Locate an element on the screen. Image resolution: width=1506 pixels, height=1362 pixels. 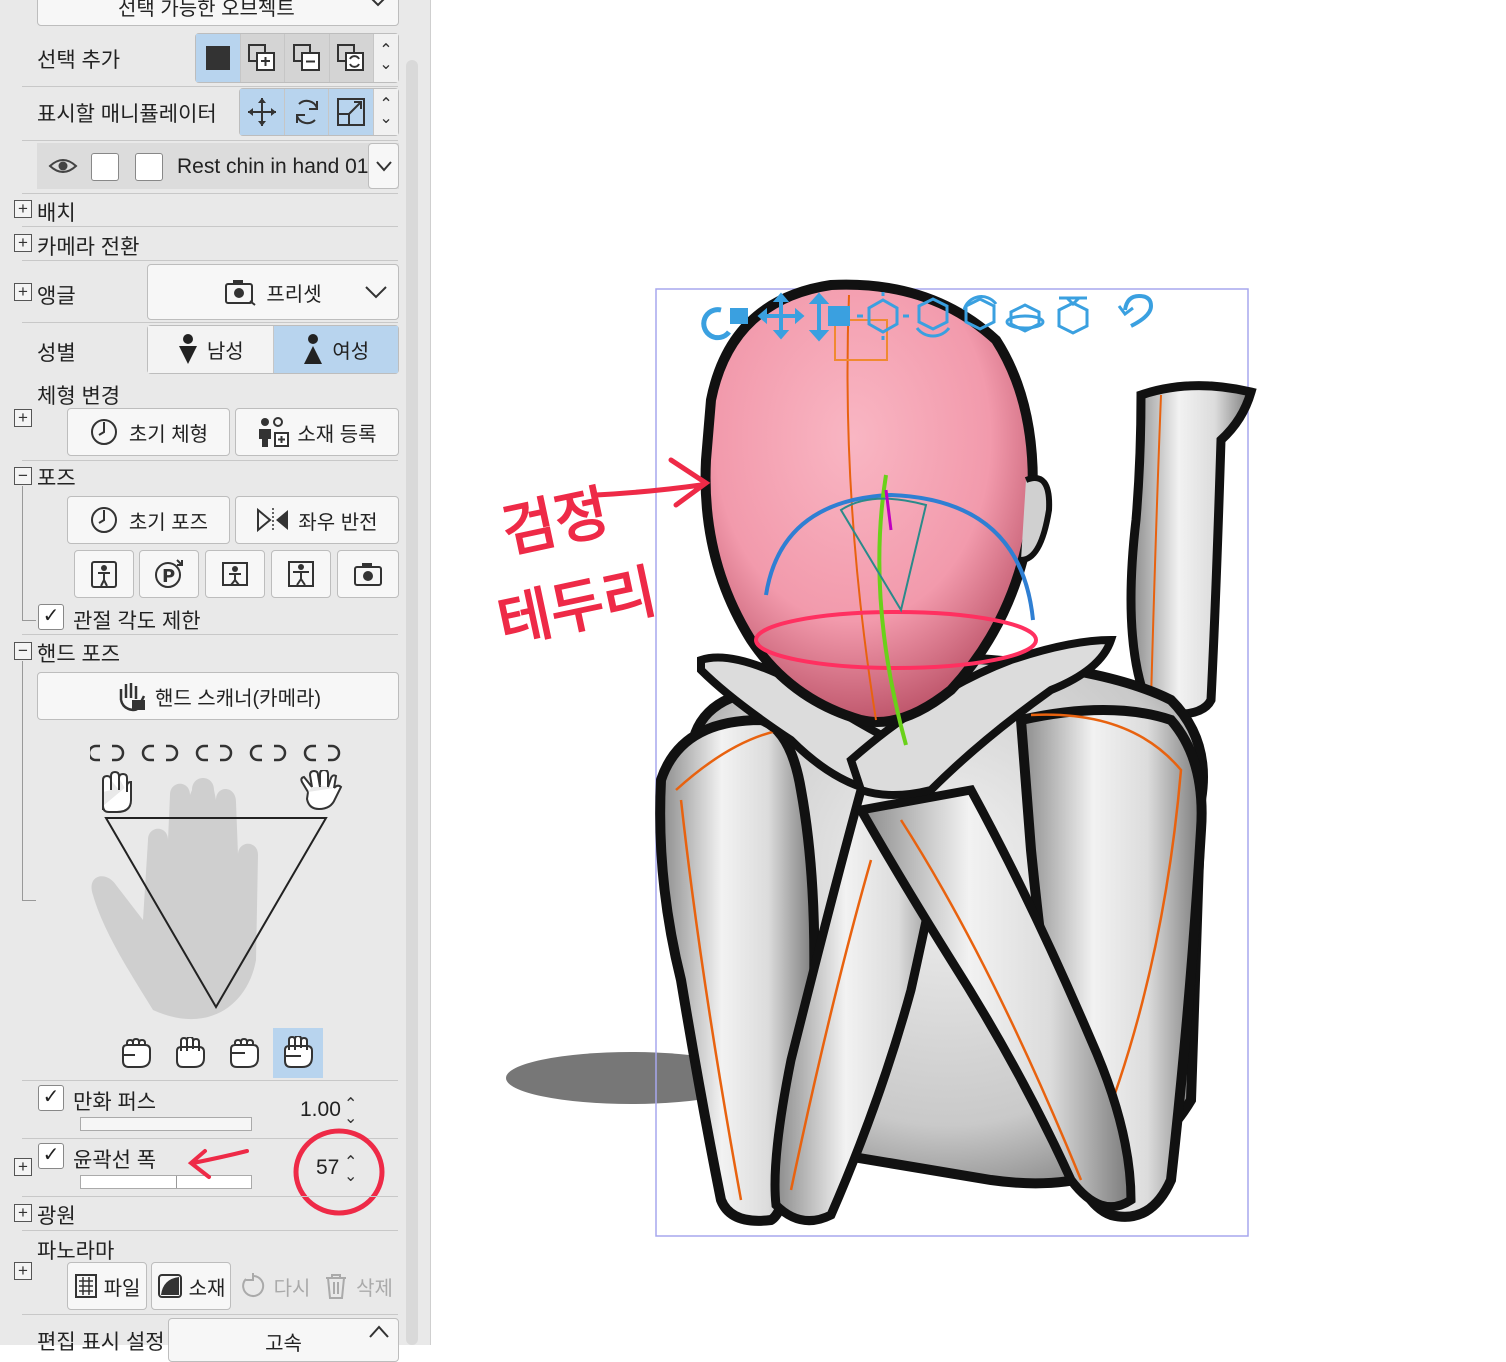
object-lock-checkbox is located at coordinates (105, 167).